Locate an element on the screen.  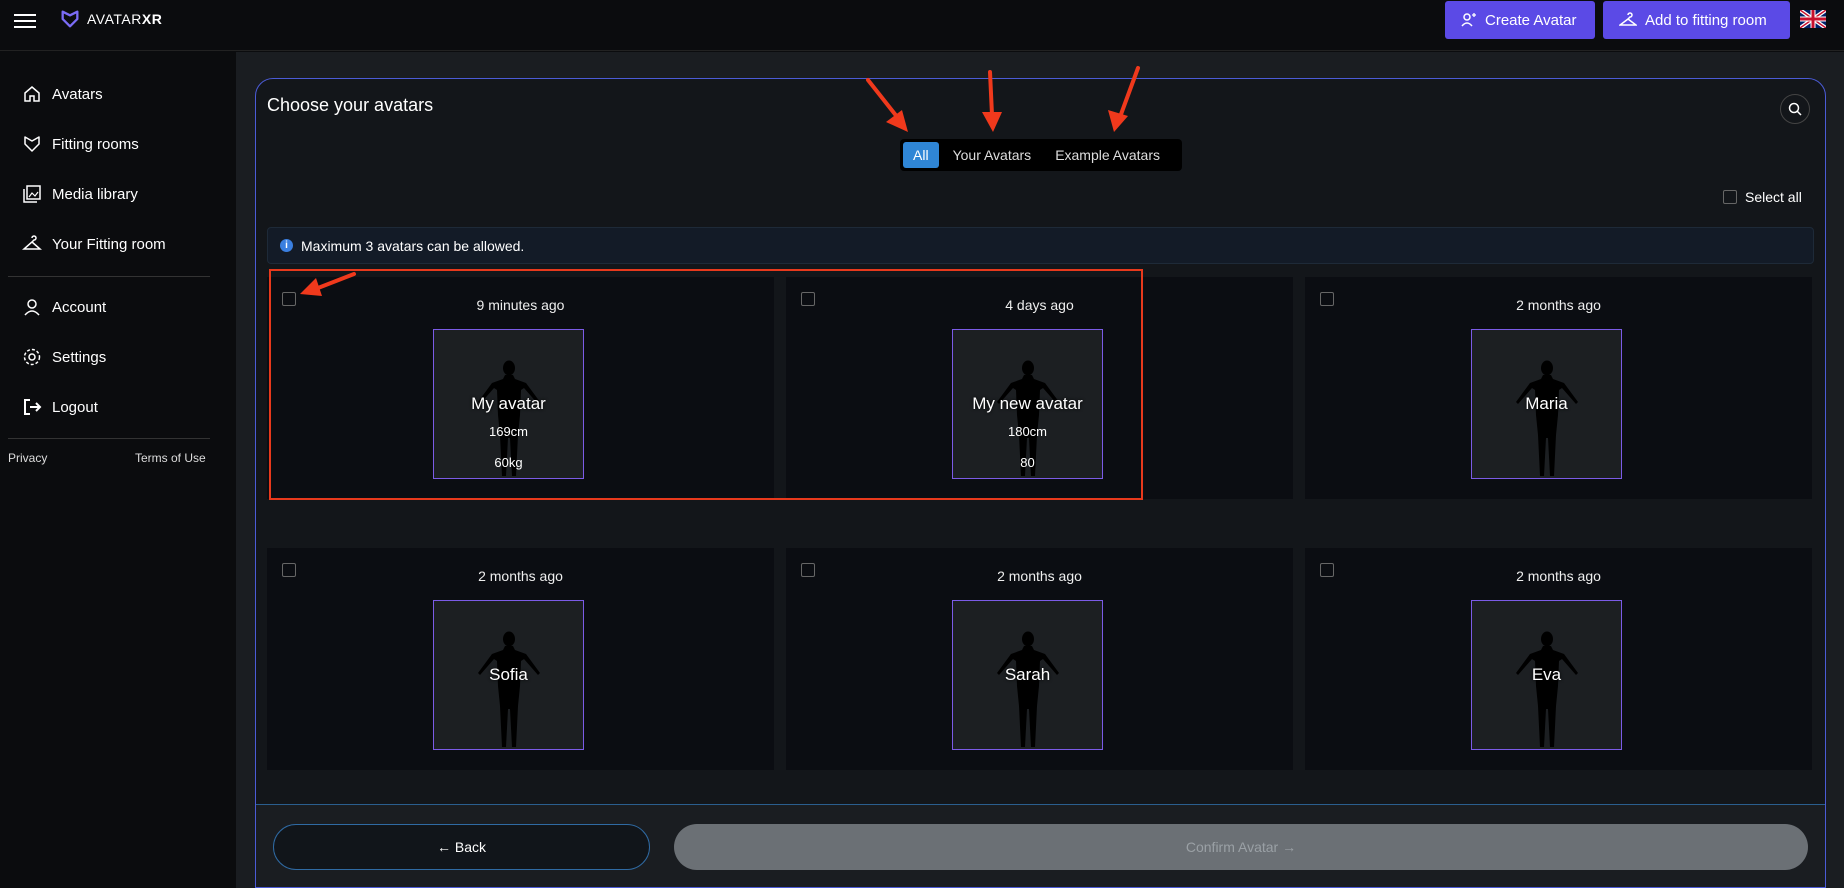
avatar-thumbnail: Sarah is located at coordinates (1027, 675).